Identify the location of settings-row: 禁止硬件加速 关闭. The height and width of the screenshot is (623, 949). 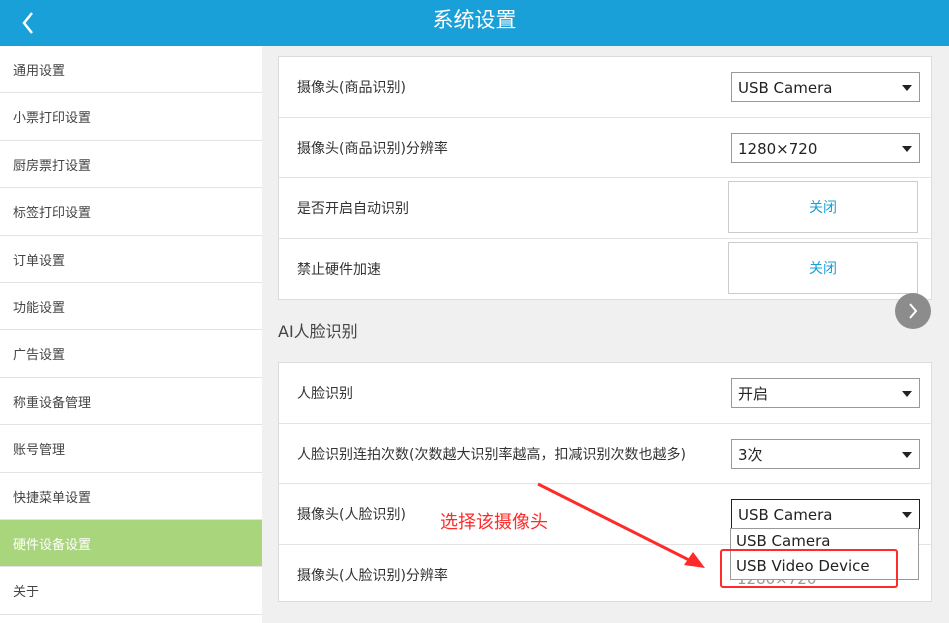
(605, 269).